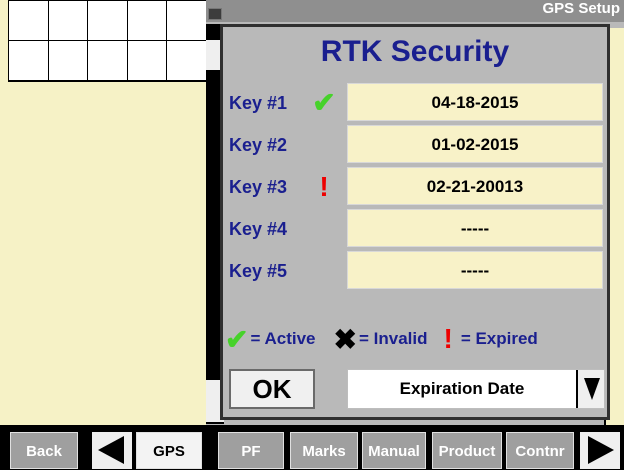 This screenshot has height=470, width=624. I want to click on sort-select: Expiration Date, so click(476, 389).